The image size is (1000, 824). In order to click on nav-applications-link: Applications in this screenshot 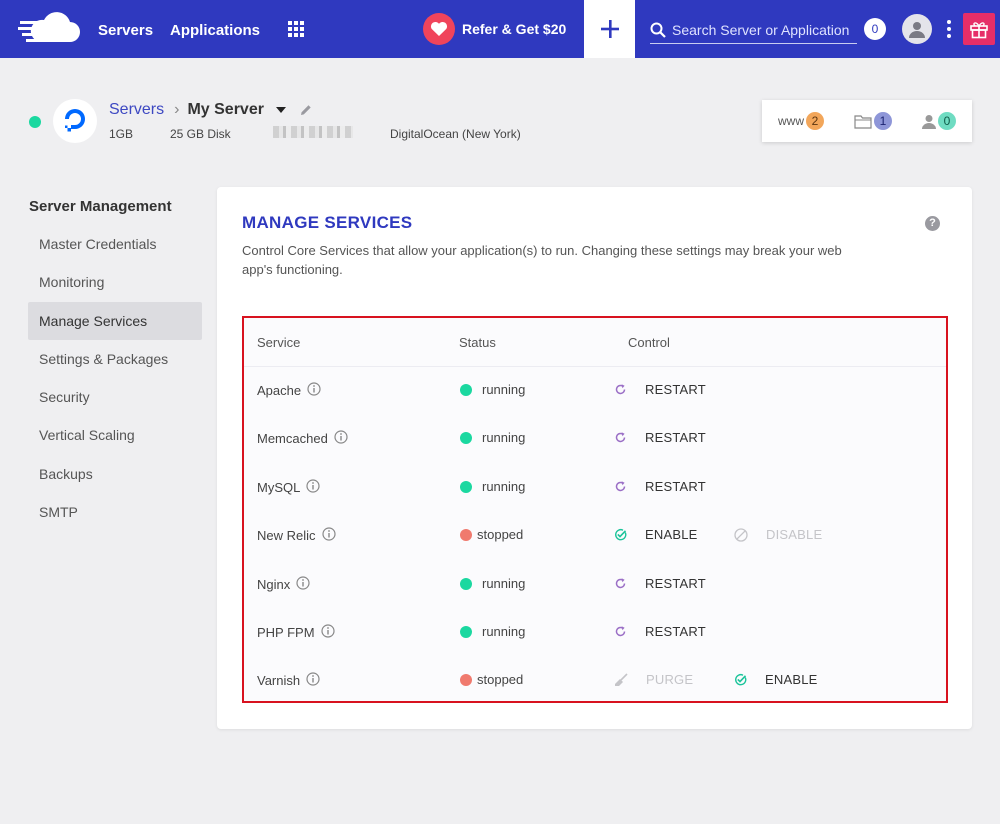, I will do `click(215, 30)`.